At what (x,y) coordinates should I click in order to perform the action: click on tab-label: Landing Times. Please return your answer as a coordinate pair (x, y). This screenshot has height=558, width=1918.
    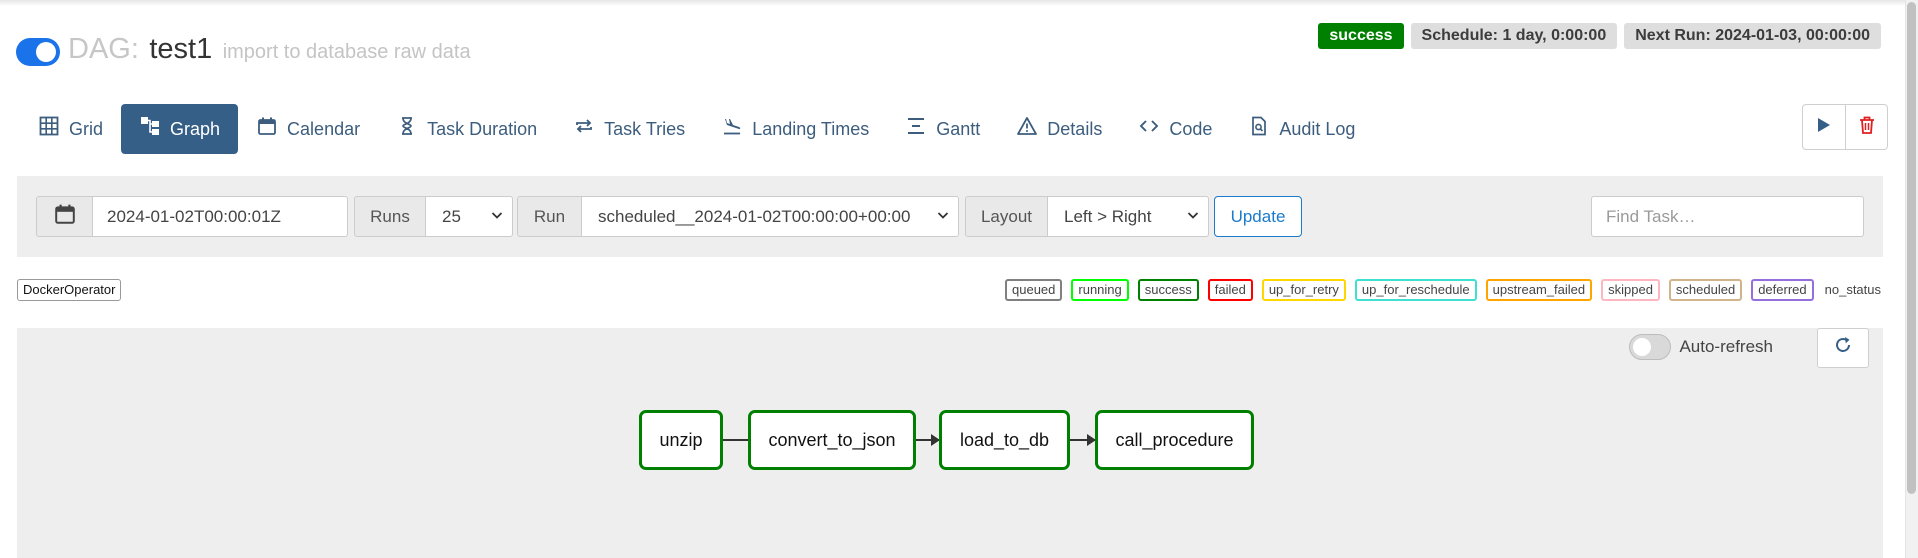
    Looking at the image, I should click on (811, 128).